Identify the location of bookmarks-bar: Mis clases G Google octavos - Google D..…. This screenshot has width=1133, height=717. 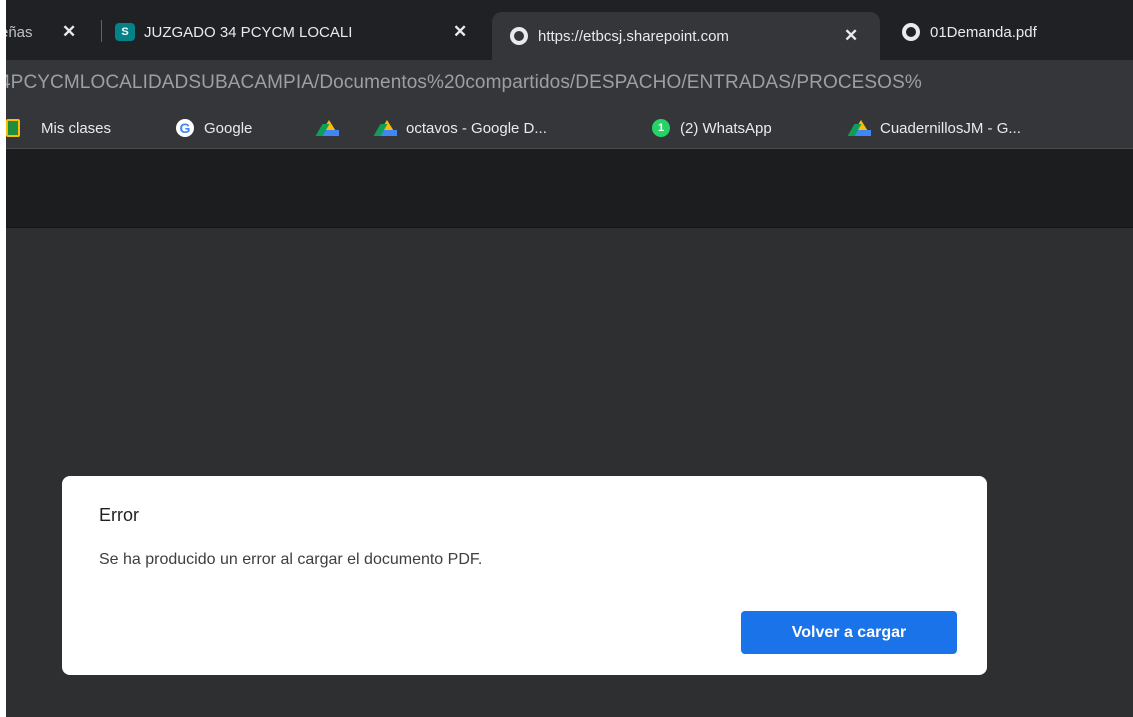
(566, 128).